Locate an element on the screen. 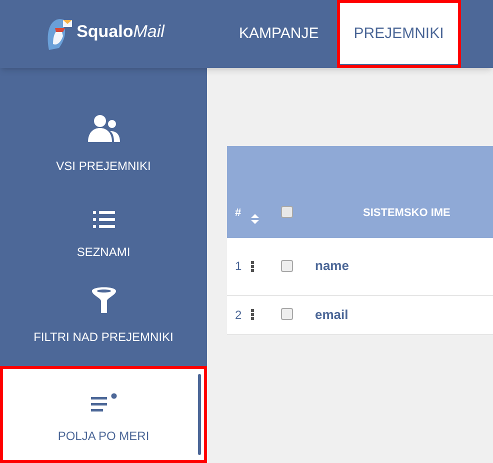  fields-icon is located at coordinates (103, 403).